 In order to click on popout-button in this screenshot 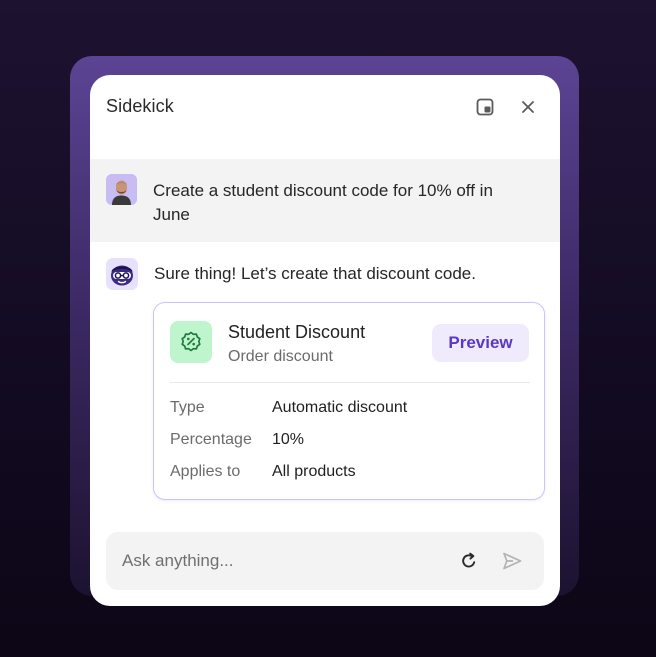, I will do `click(485, 107)`.